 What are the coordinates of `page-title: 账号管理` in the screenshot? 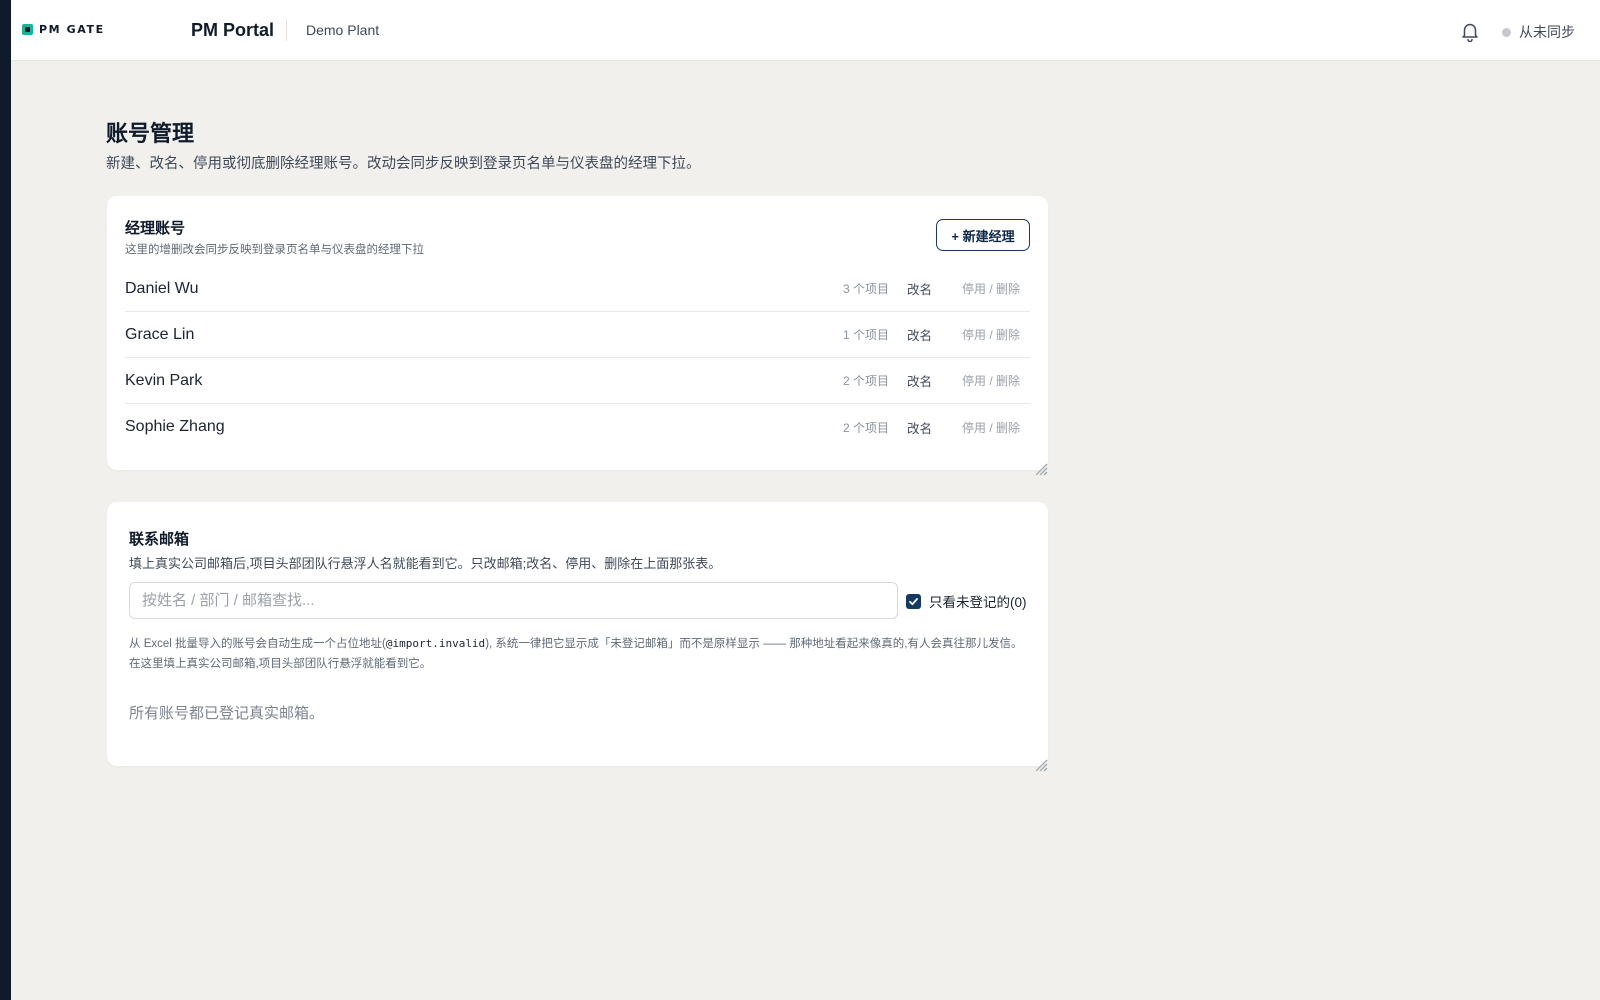 It's located at (150, 133).